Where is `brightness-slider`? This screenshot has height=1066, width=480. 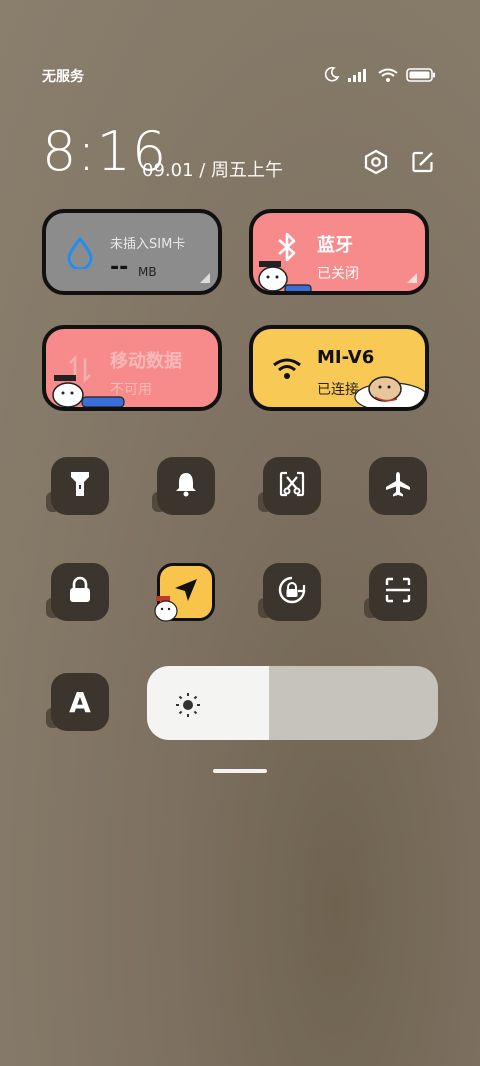 brightness-slider is located at coordinates (292, 703).